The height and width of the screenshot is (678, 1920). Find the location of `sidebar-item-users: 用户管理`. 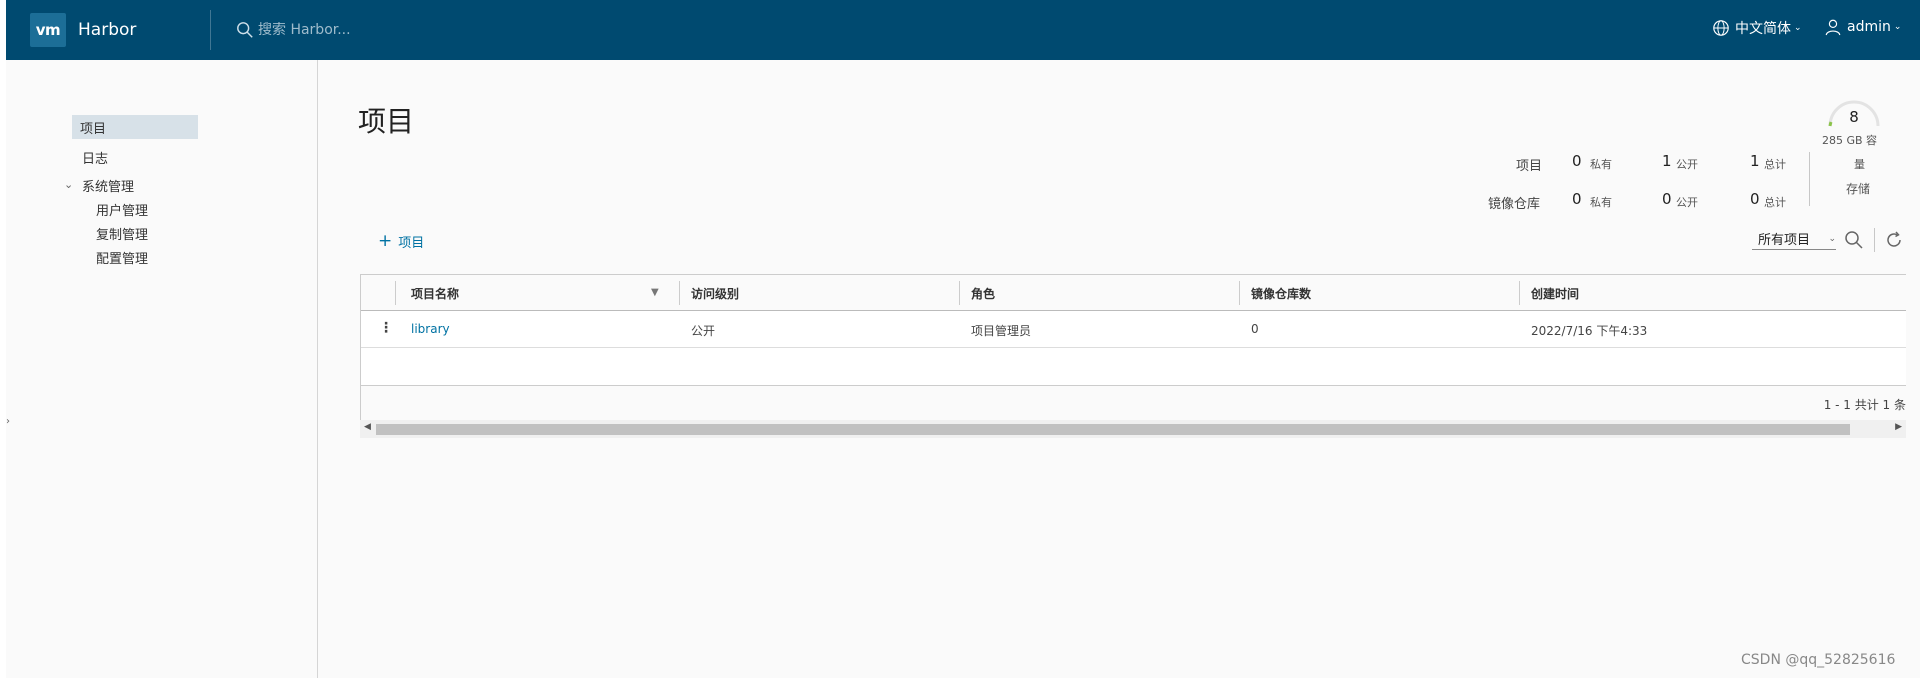

sidebar-item-users: 用户管理 is located at coordinates (122, 209).